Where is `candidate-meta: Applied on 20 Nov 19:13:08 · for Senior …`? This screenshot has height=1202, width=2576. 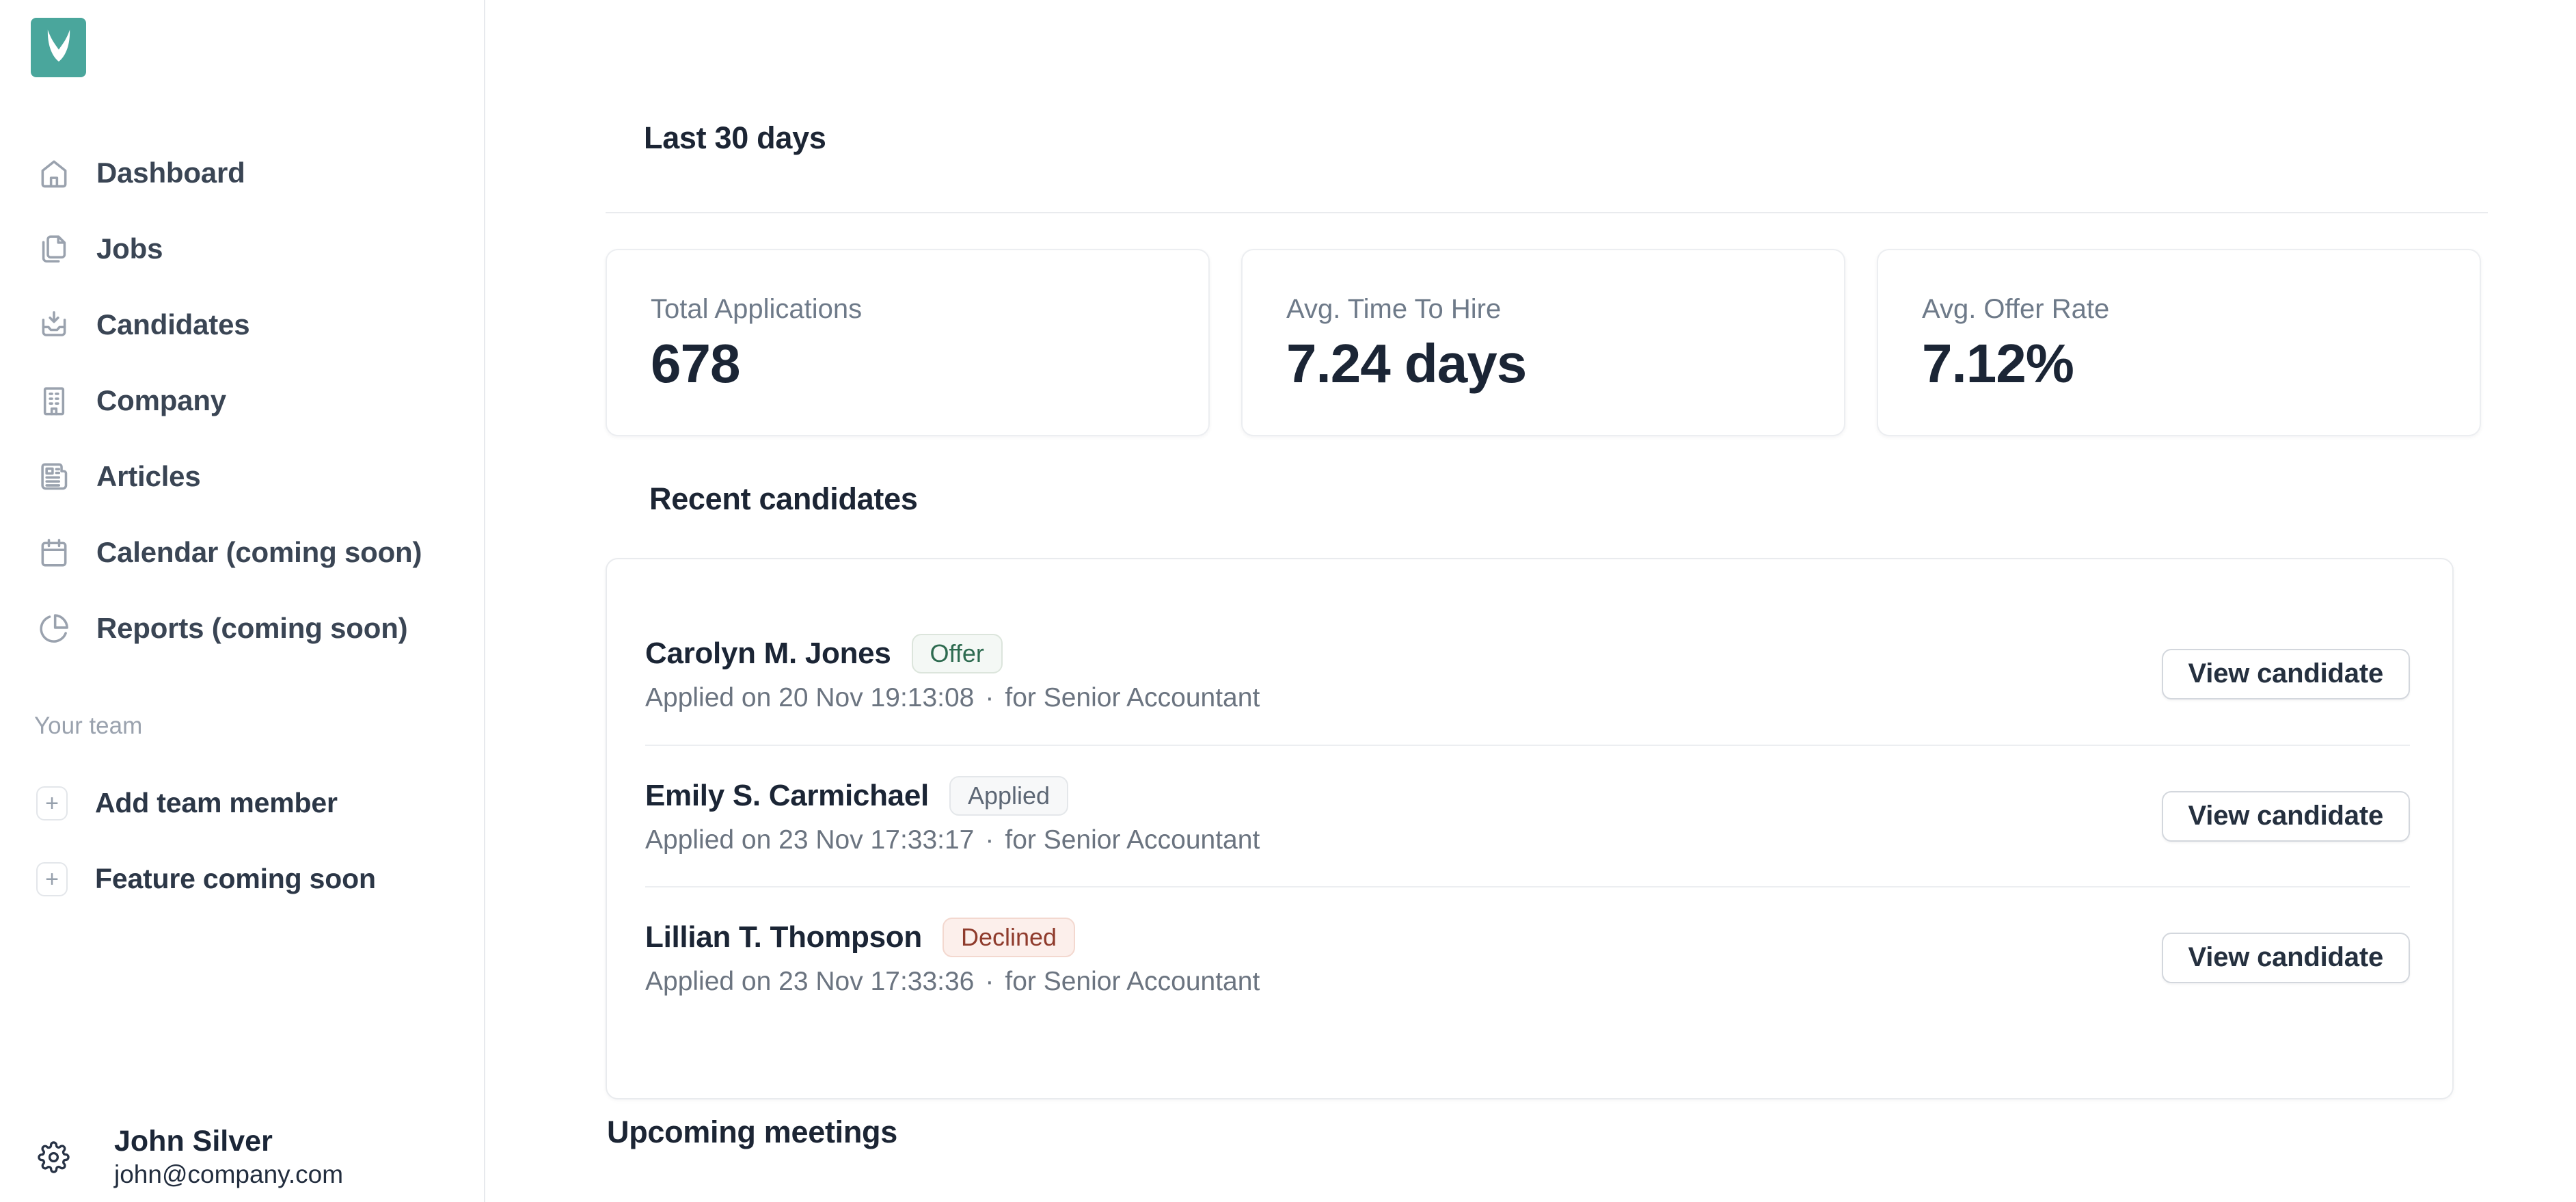
candidate-meta: Applied on 20 Nov 19:13:08 · for Senior … is located at coordinates (953, 698).